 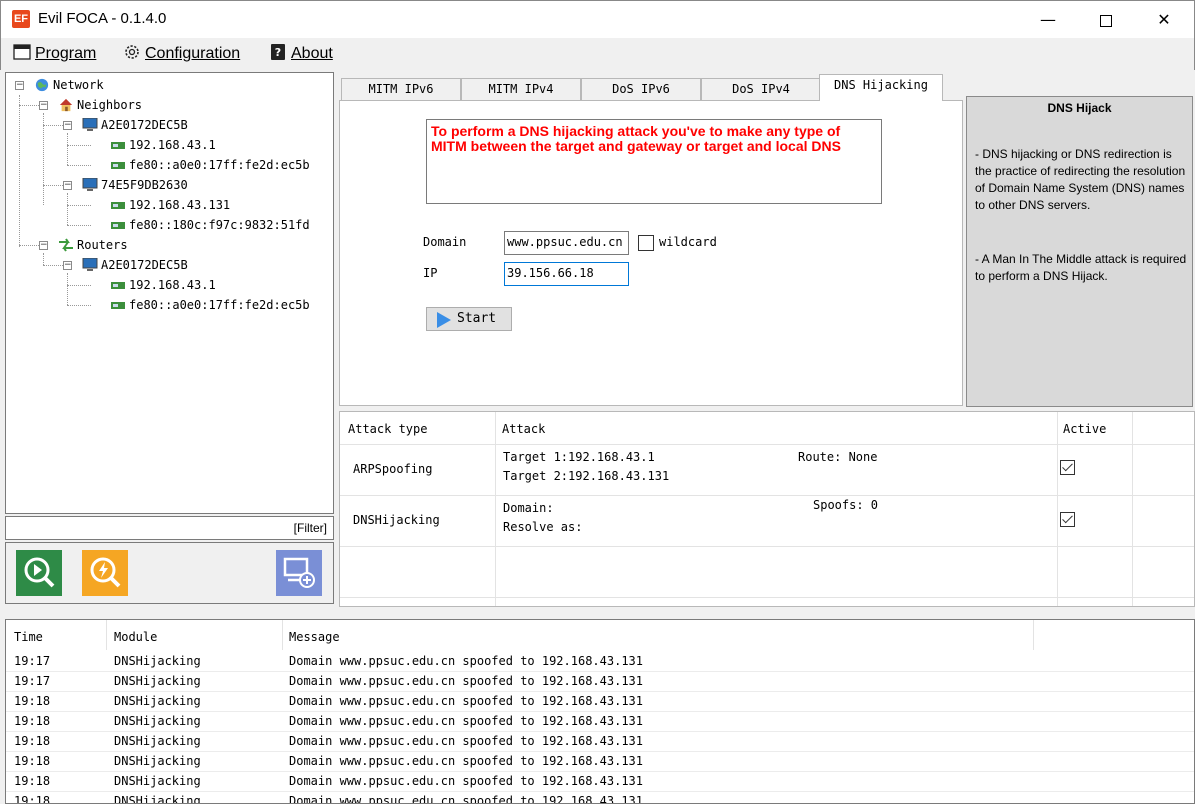 I want to click on start-scan-button, so click(x=39, y=573).